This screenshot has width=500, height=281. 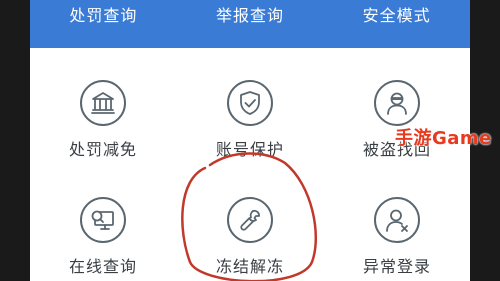 I want to click on tab-penalty-query: 处罚查询, so click(x=103, y=12).